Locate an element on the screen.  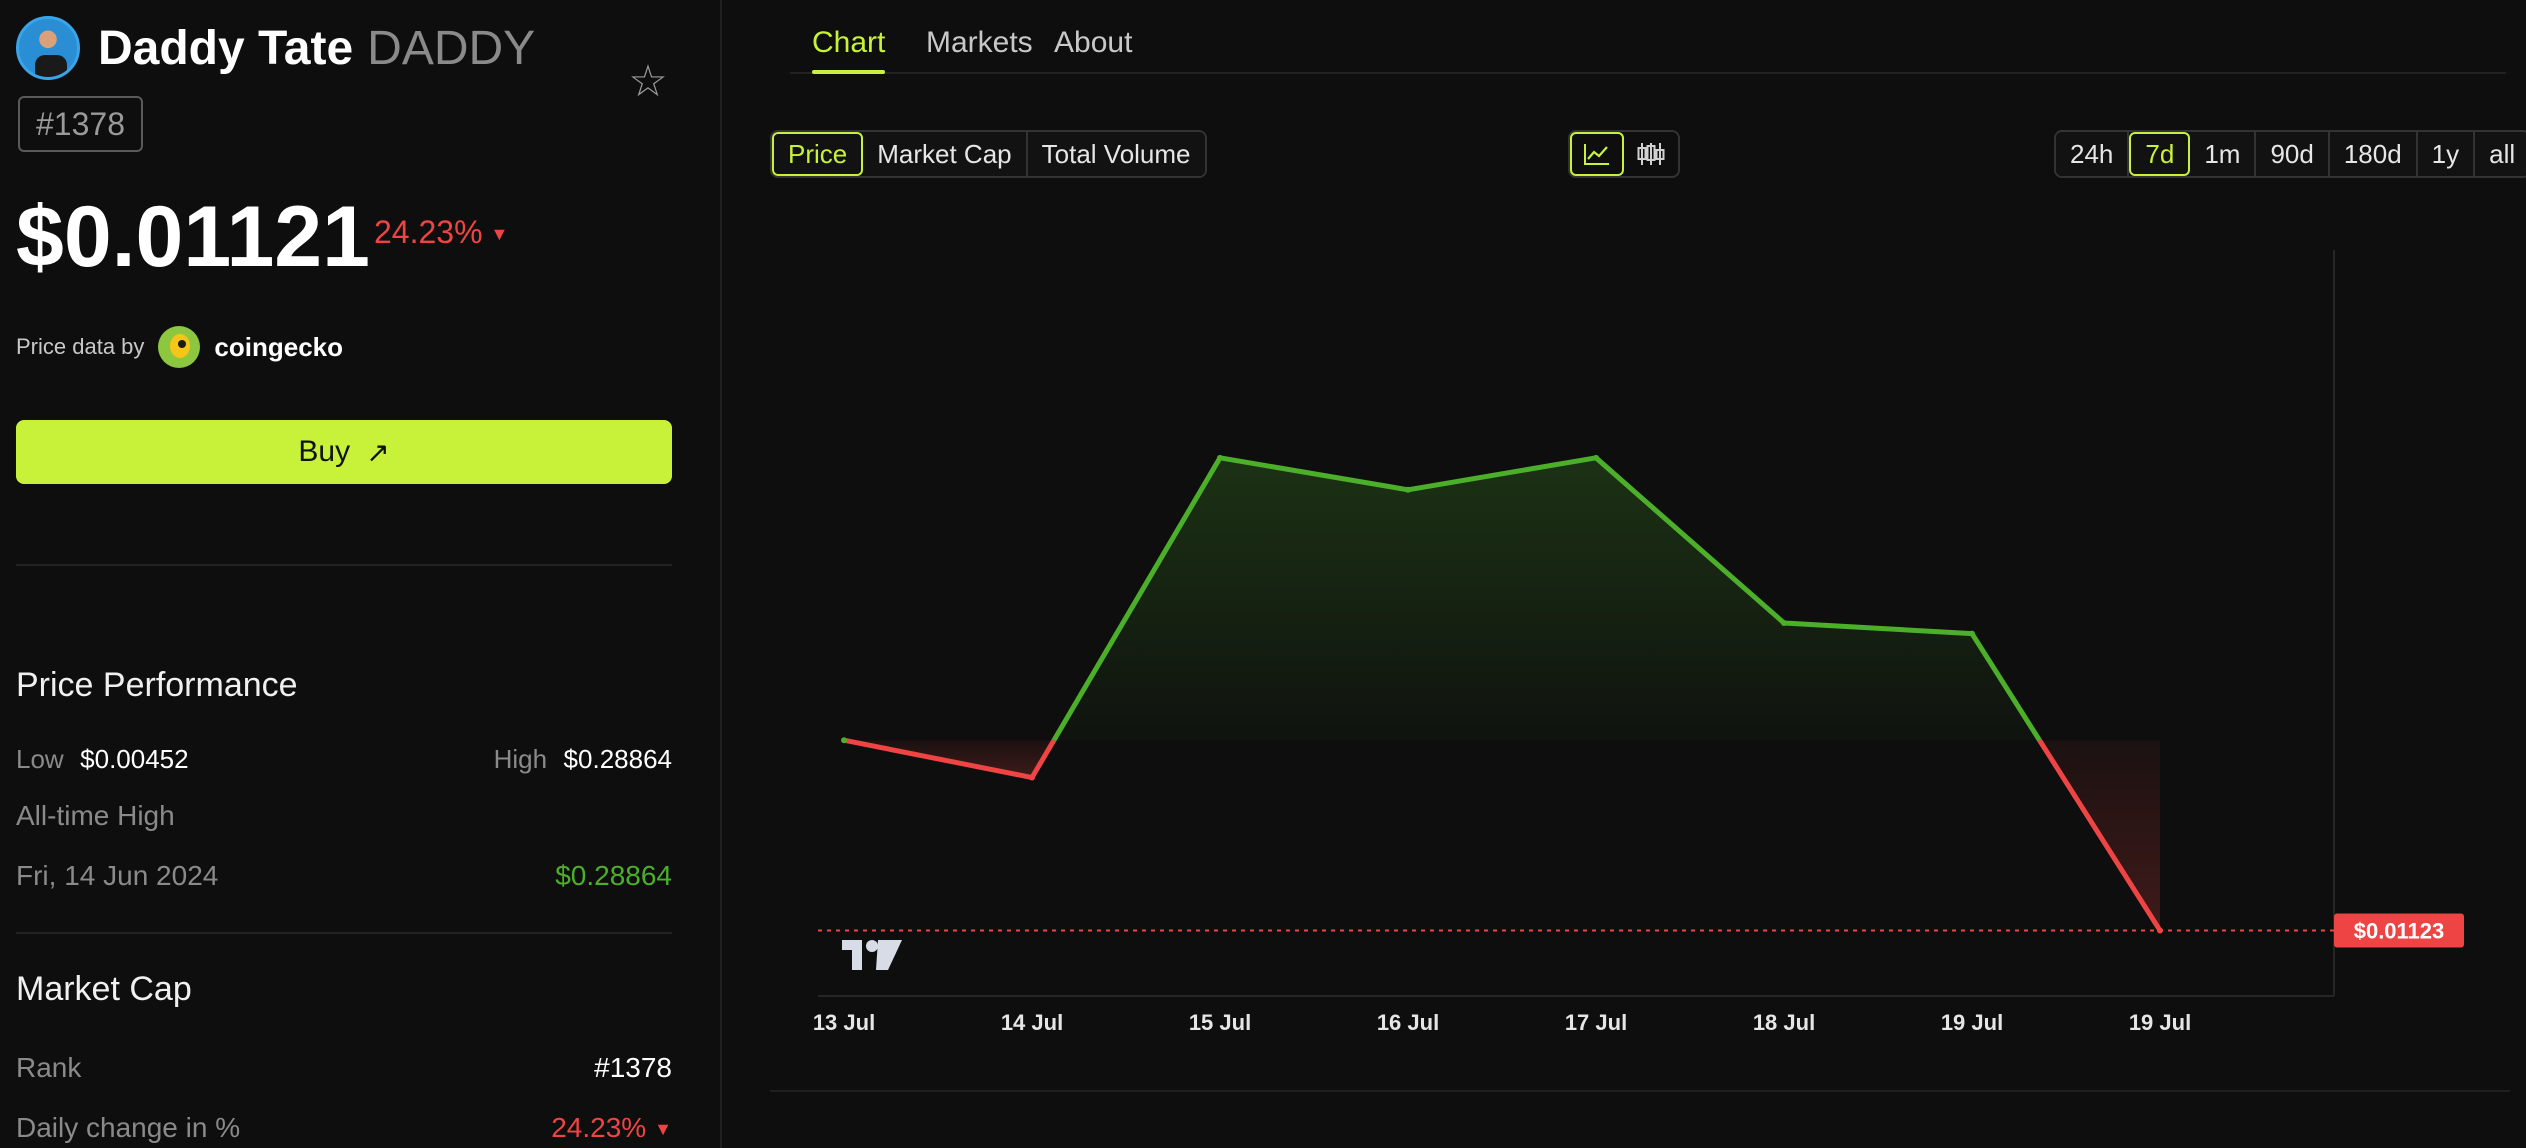
star-icon: ☆ is located at coordinates (648, 82).